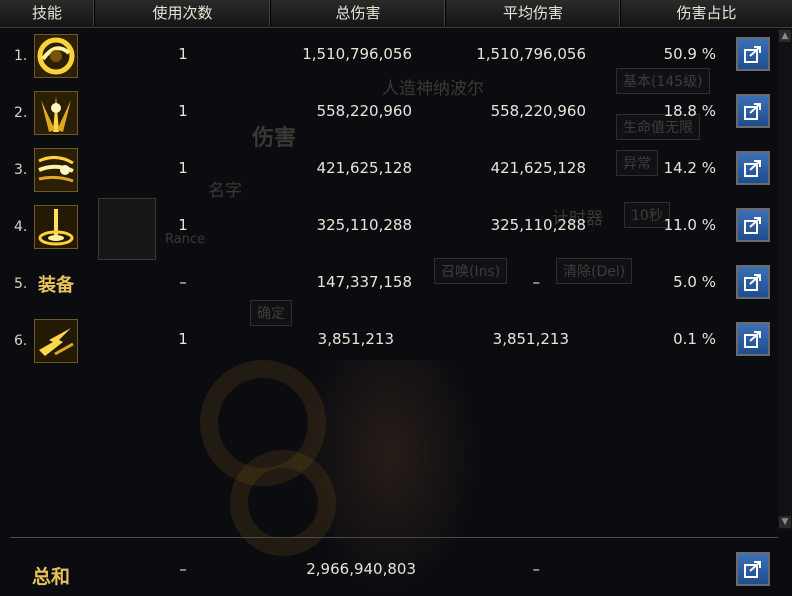 The width and height of the screenshot is (792, 596). I want to click on row-avg-damage: 3,851,213, so click(530, 339).